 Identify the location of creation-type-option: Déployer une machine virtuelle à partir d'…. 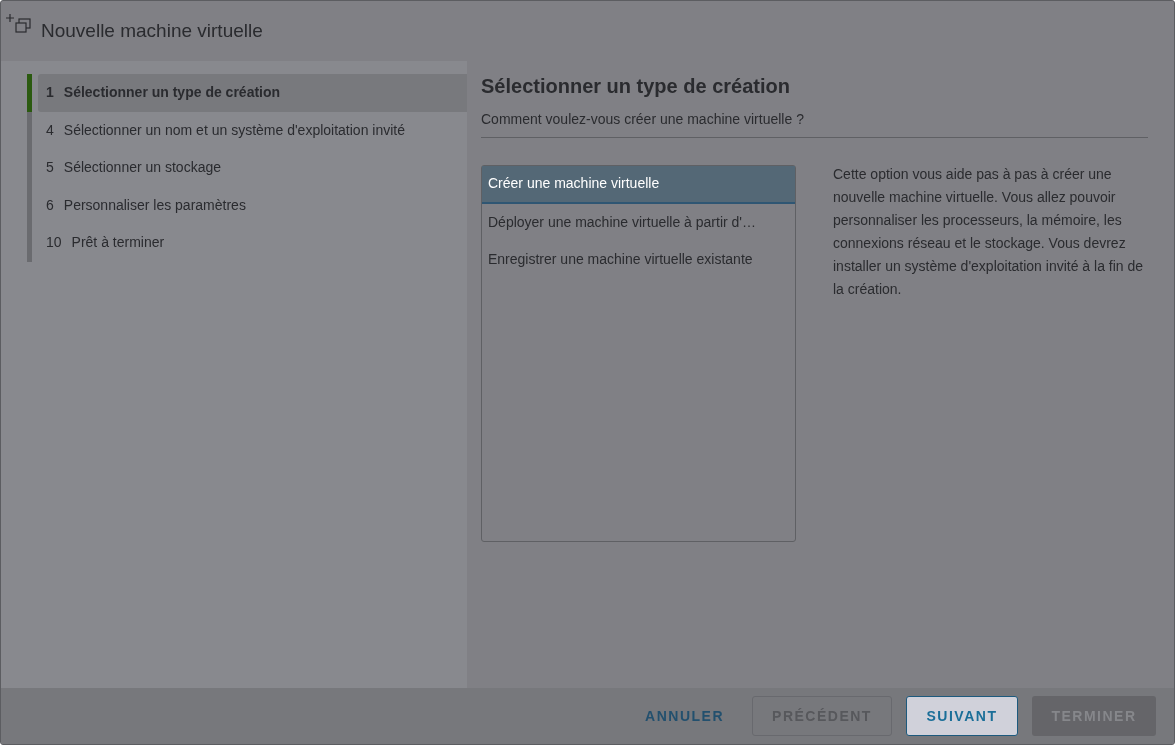
(638, 222).